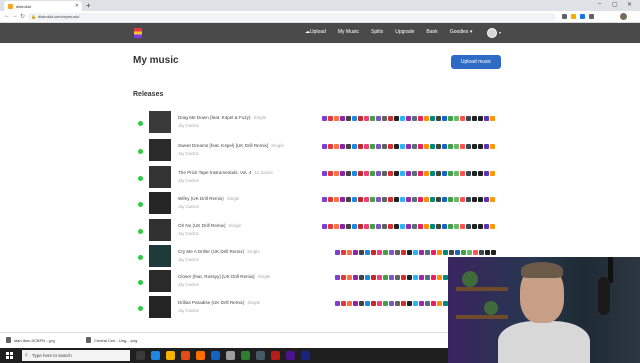 Image resolution: width=640 pixels, height=363 pixels. Describe the element at coordinates (305, 355) in the screenshot. I see `photoshop-icon` at that location.